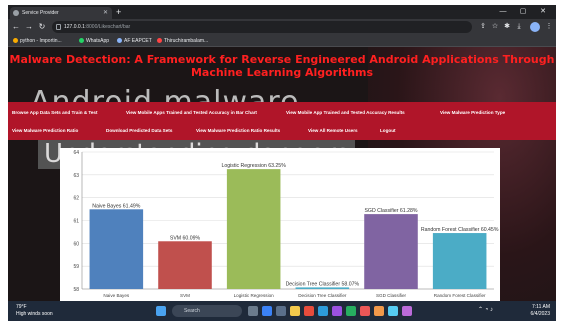 This screenshot has height=323, width=562. Describe the element at coordinates (323, 311) in the screenshot. I see `edge-icon` at that location.